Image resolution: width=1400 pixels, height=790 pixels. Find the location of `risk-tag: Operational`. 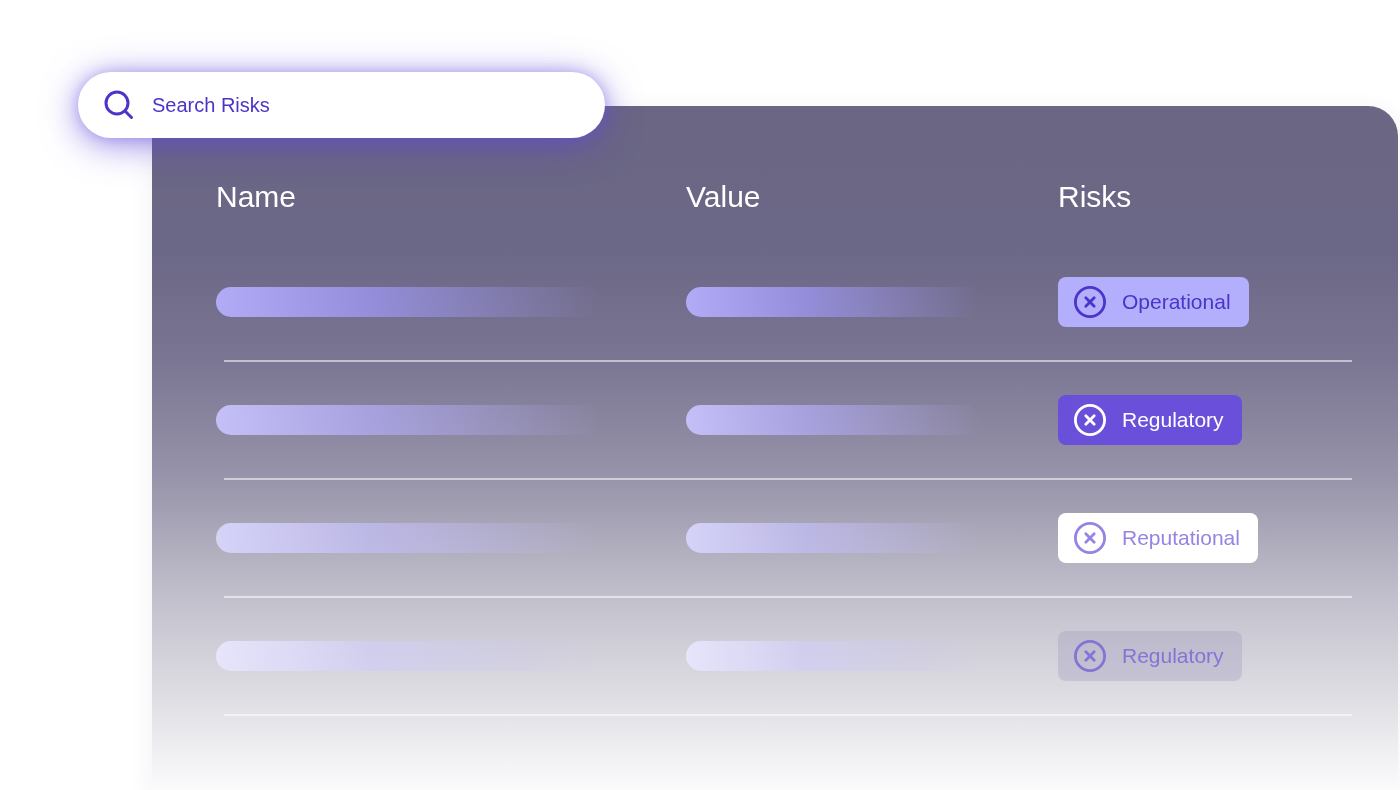

risk-tag: Operational is located at coordinates (1153, 302).